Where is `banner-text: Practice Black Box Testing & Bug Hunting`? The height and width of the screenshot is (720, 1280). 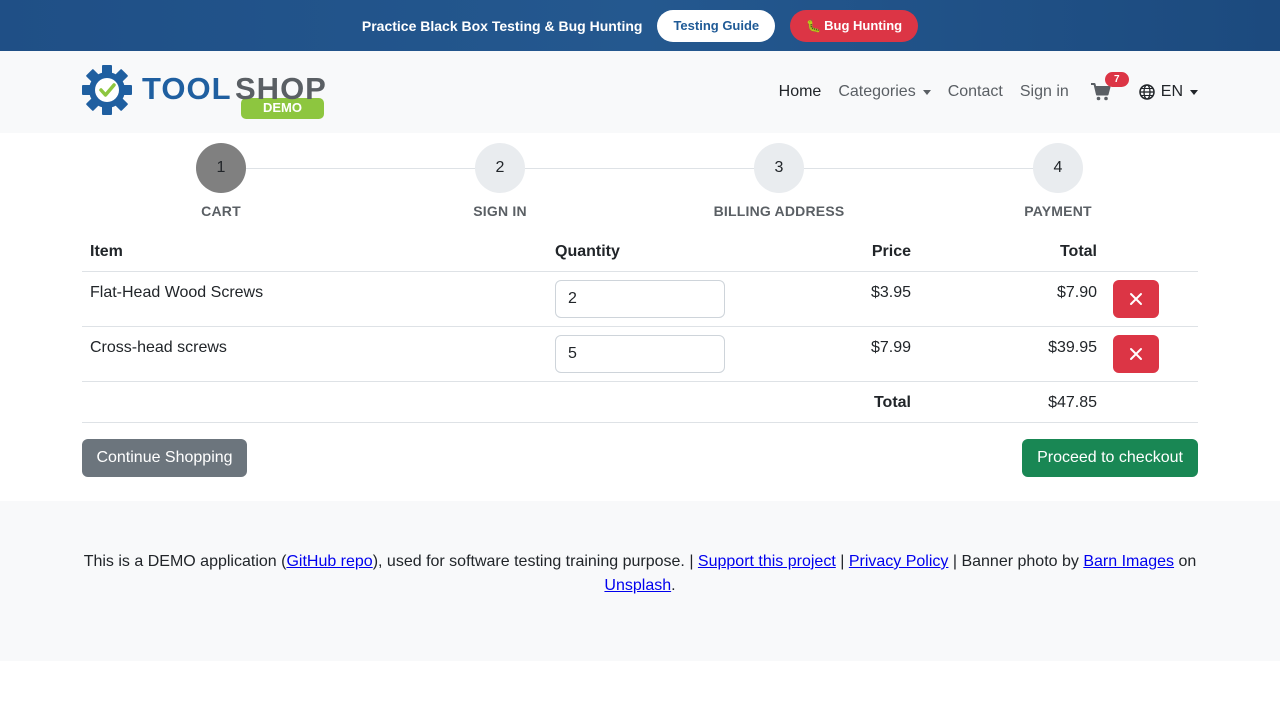 banner-text: Practice Black Box Testing & Bug Hunting is located at coordinates (502, 25).